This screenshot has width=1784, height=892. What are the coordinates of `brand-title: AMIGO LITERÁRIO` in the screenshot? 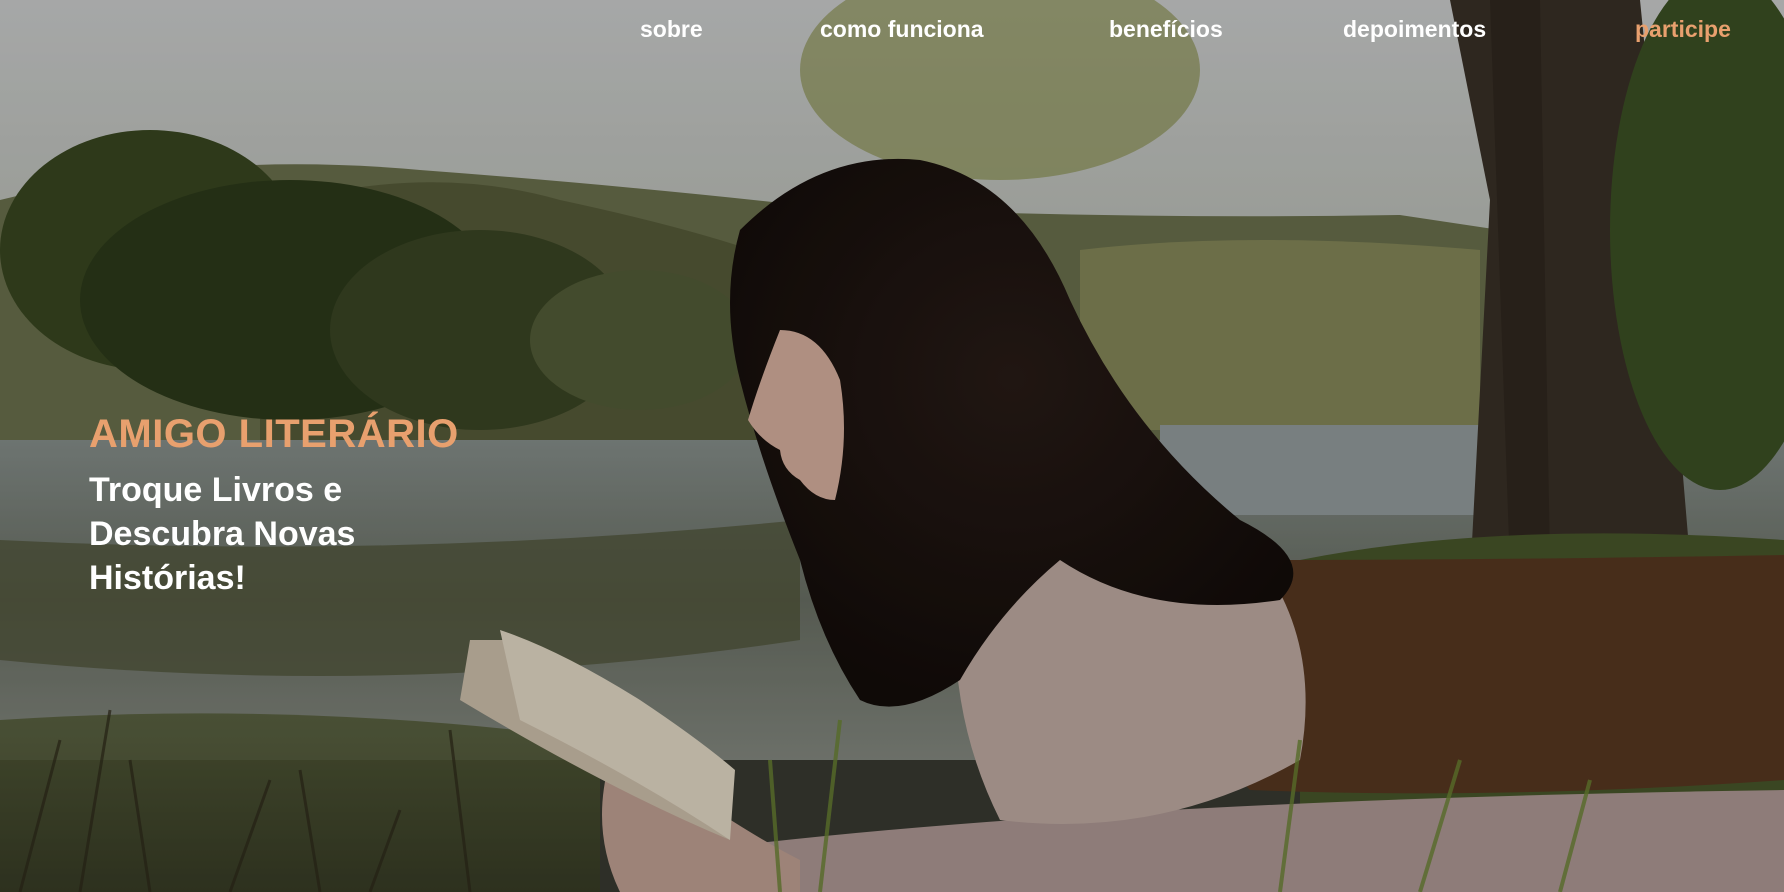 It's located at (274, 434).